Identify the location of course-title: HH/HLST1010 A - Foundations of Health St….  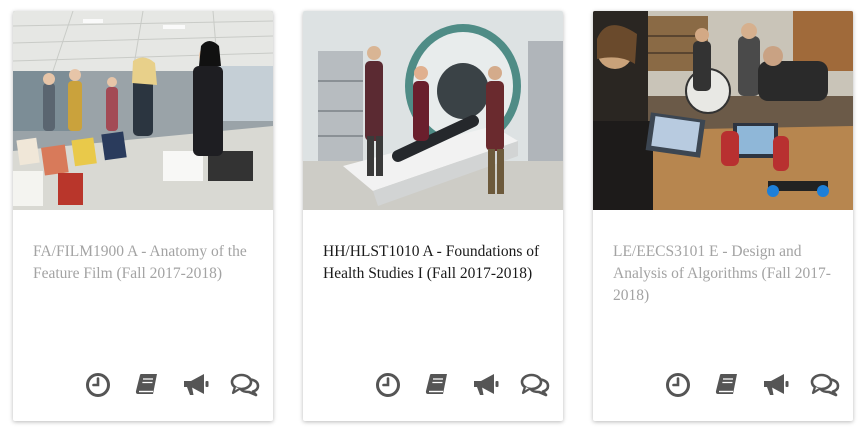
(434, 263).